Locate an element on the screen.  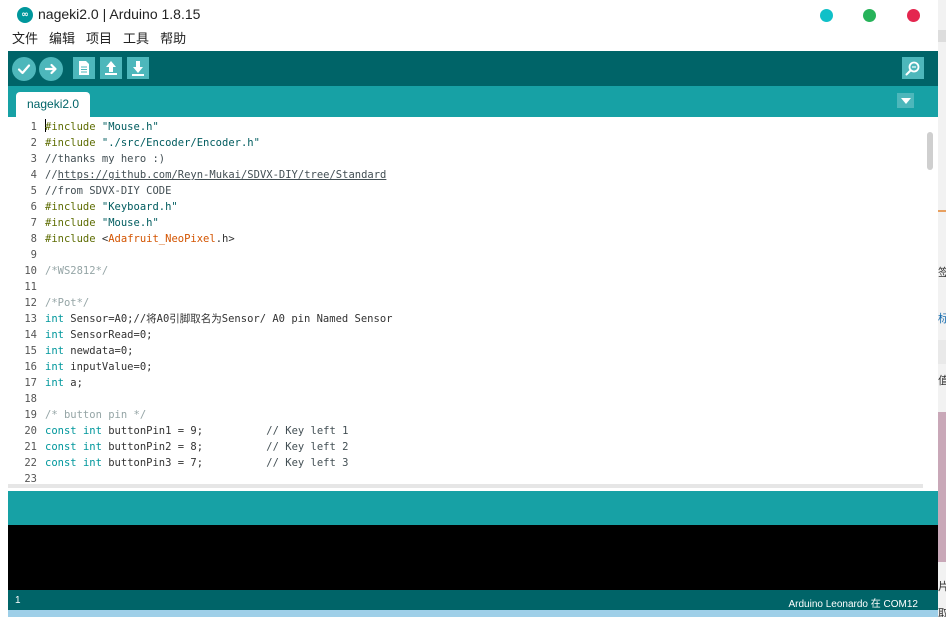
current-line-number: 1 is located at coordinates (18, 600).